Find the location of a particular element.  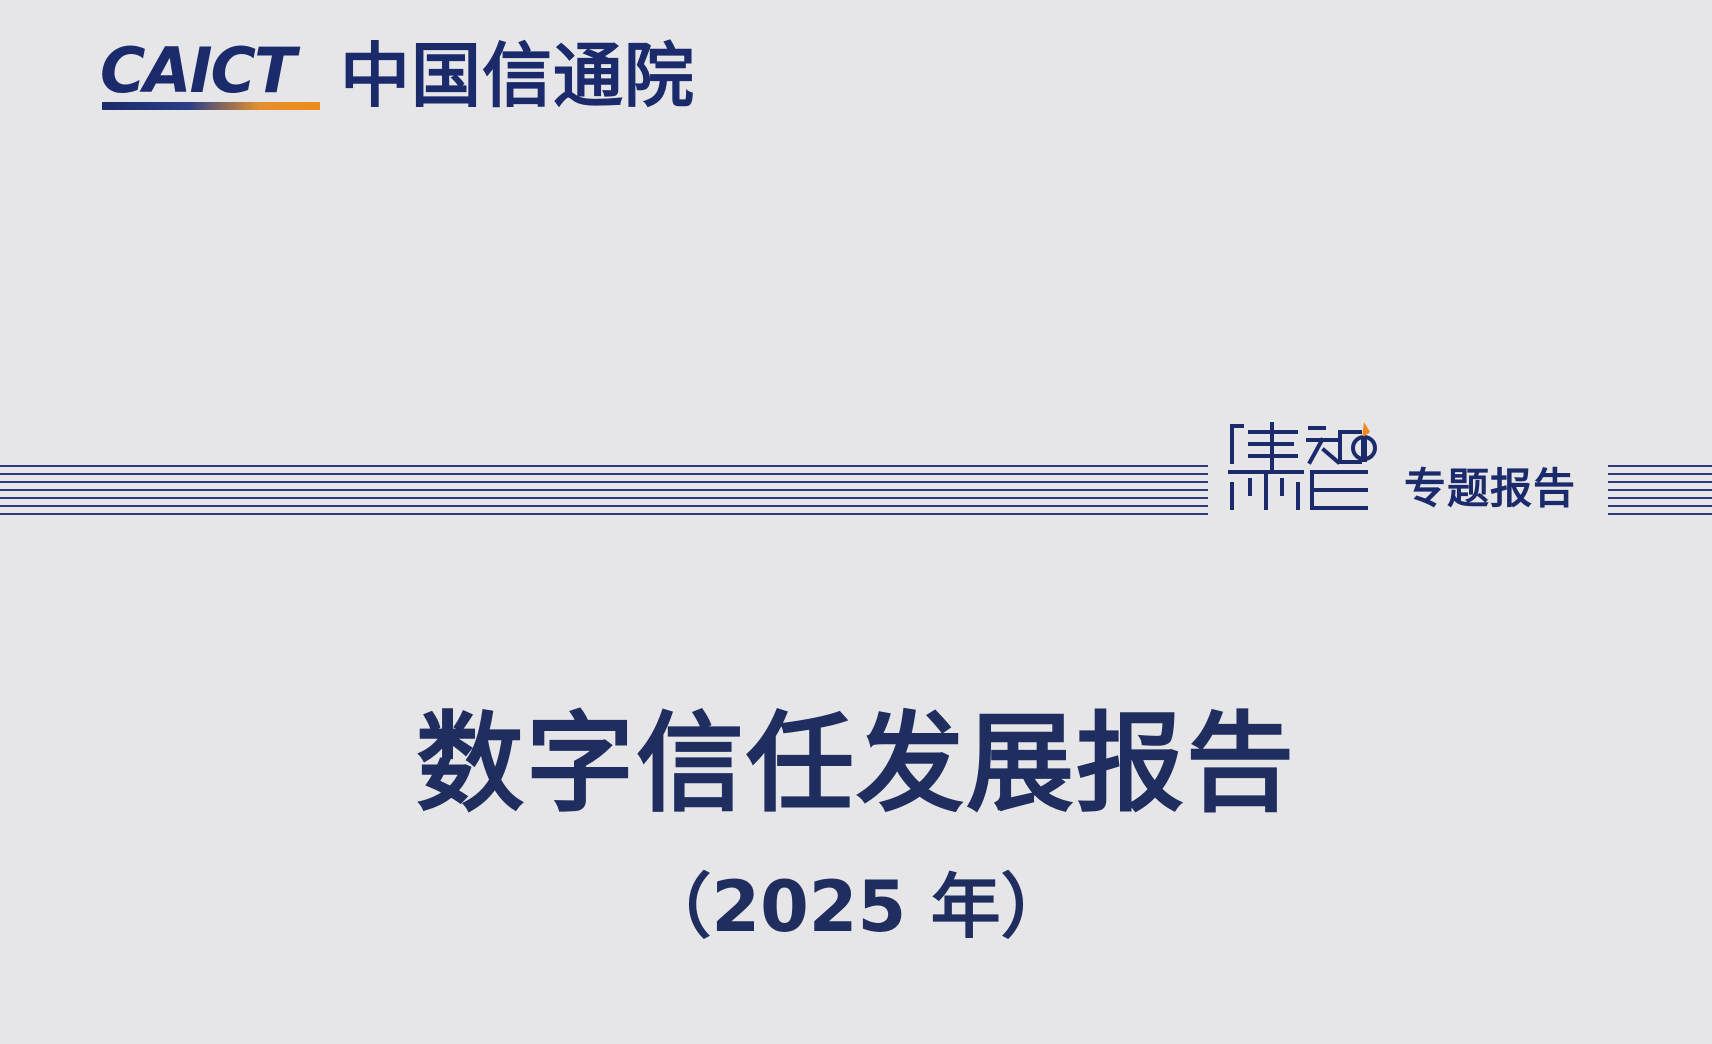

decorative-stripes-right is located at coordinates (1660, 491).